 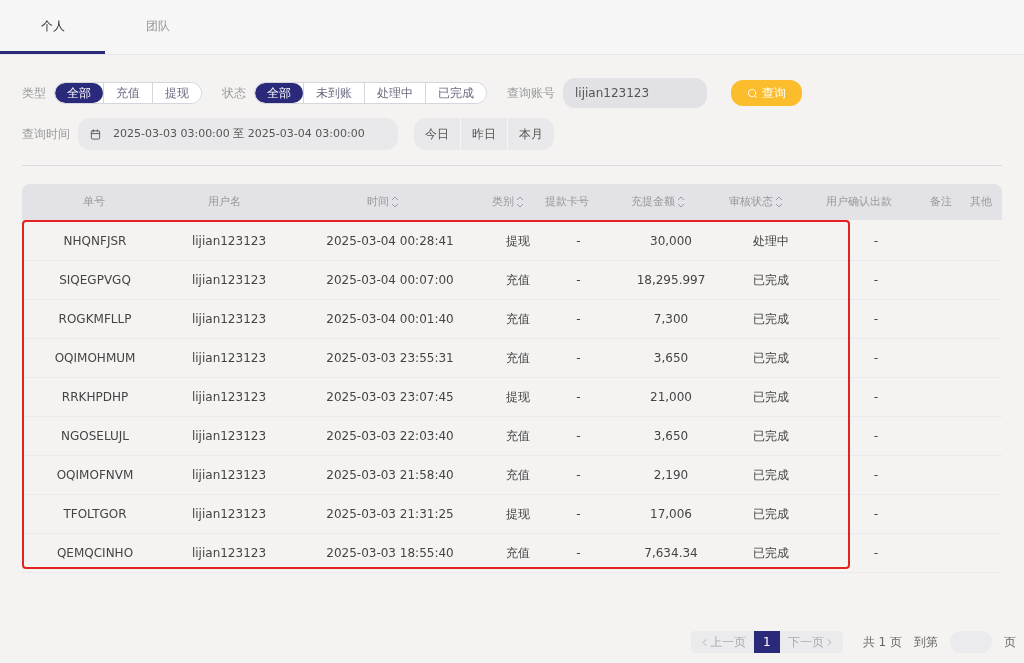 What do you see at coordinates (95, 134) in the screenshot?
I see `calendar-icon` at bounding box center [95, 134].